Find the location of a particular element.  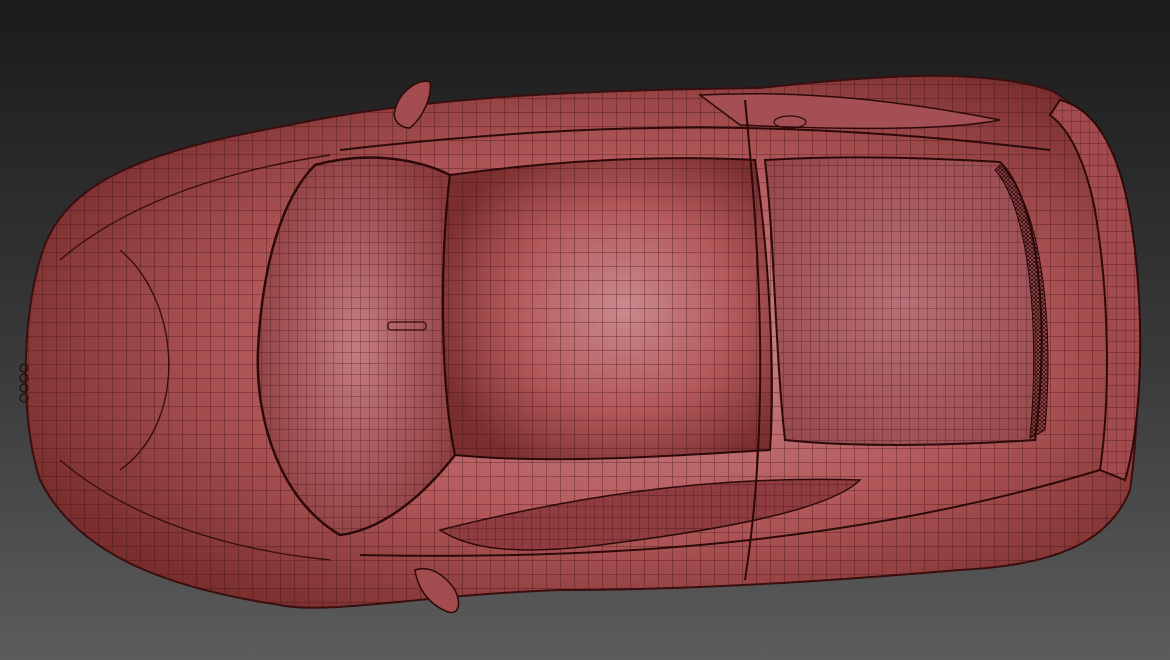

roof is located at coordinates (607, 309).